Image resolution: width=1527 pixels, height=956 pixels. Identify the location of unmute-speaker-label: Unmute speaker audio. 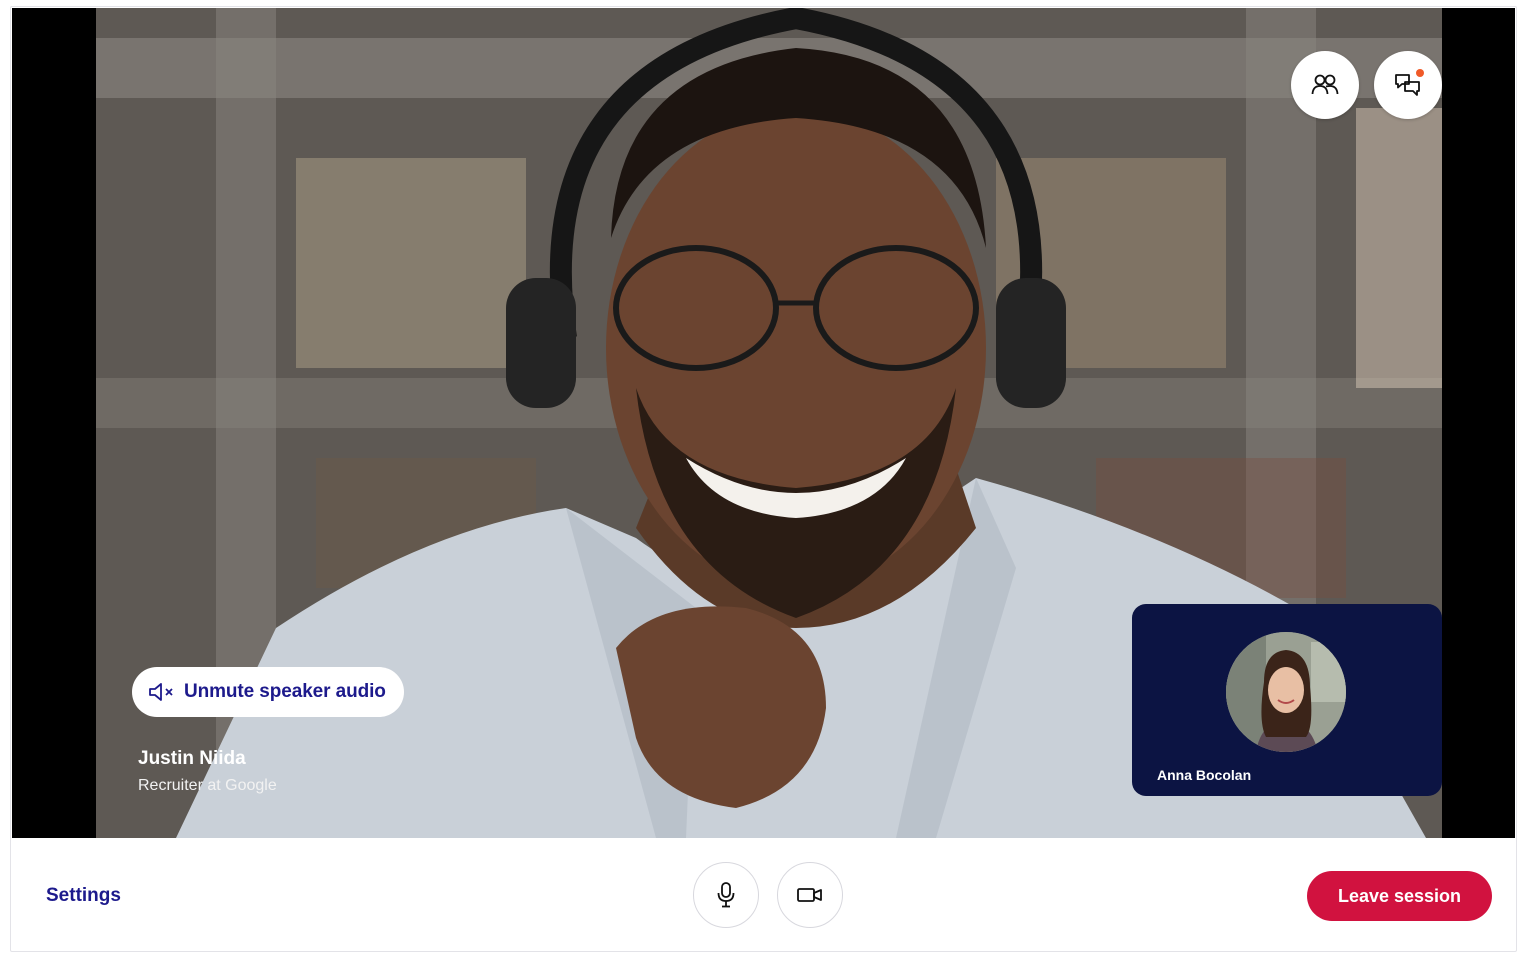
(285, 691).